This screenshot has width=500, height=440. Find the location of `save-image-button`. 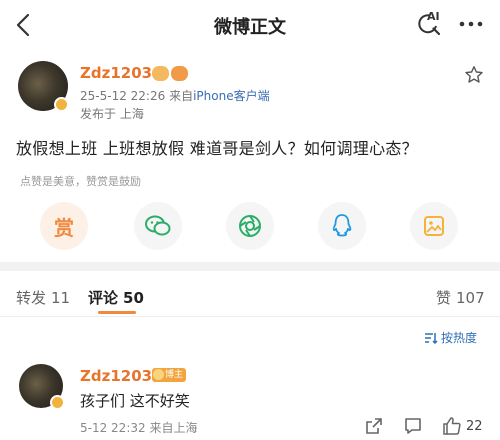

save-image-button is located at coordinates (434, 226).